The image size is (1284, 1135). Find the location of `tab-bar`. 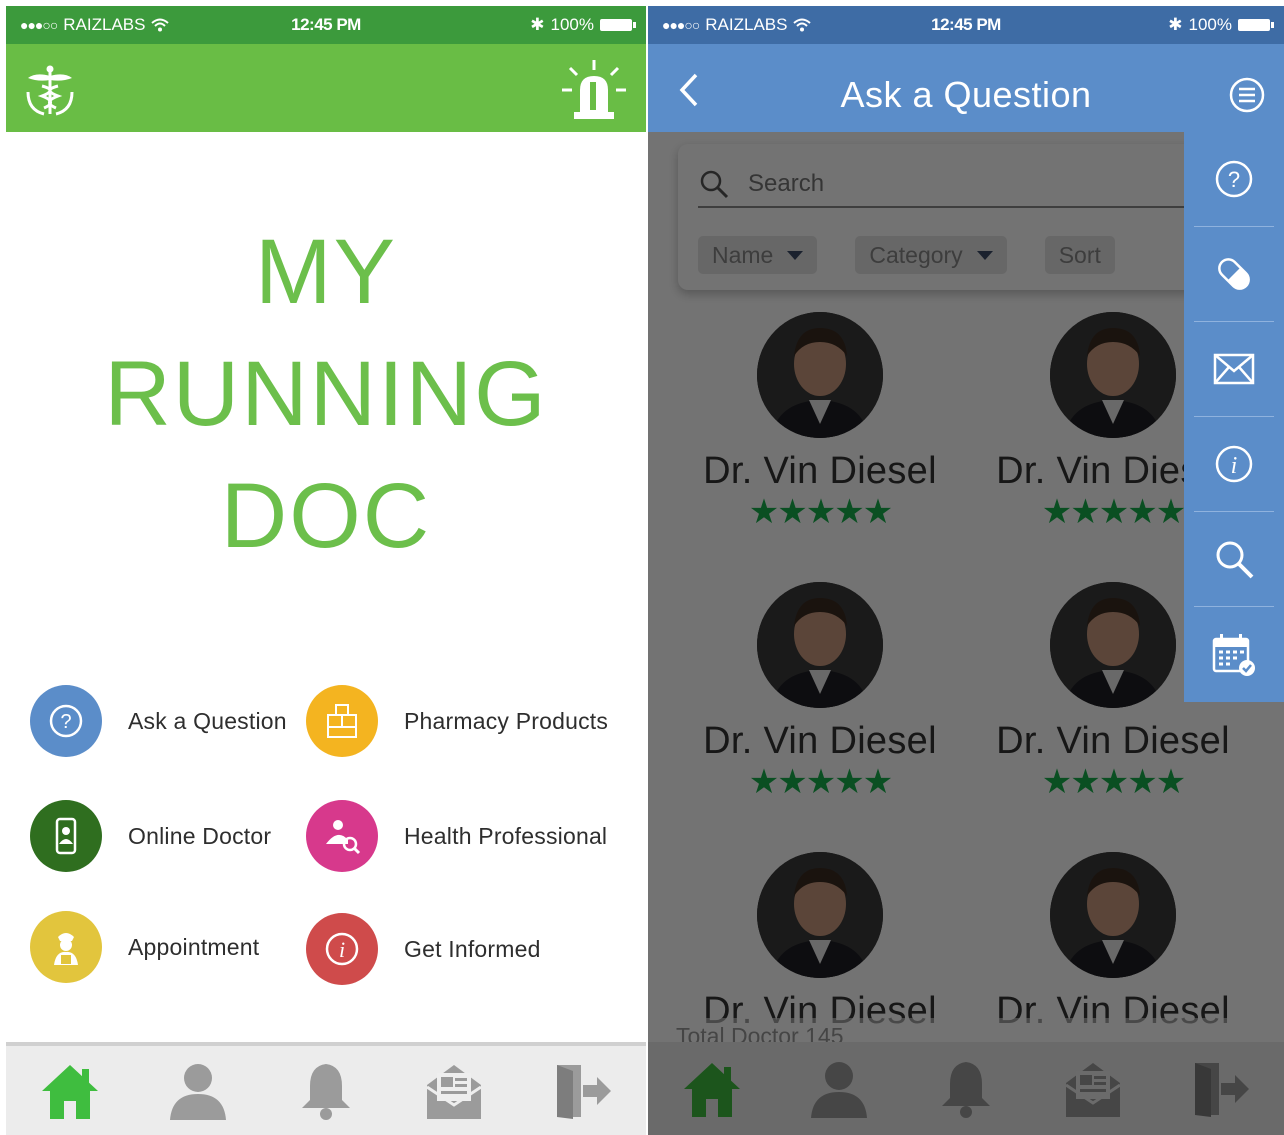

tab-bar is located at coordinates (966, 1088).